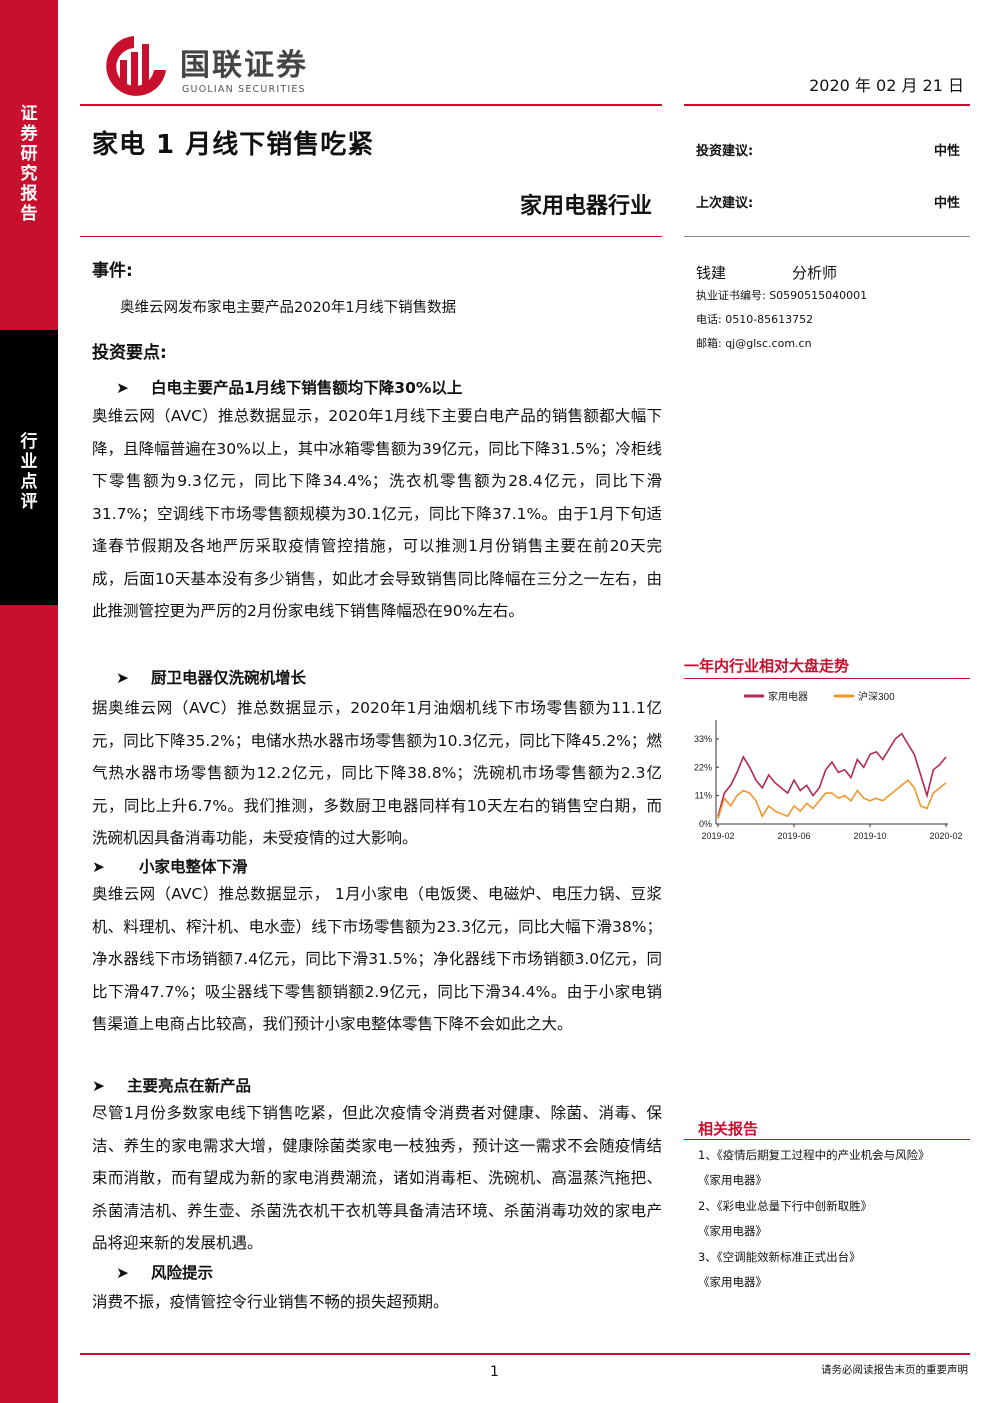 The width and height of the screenshot is (992, 1403). Describe the element at coordinates (828, 149) in the screenshot. I see `rating-current: 投资建议: 中性` at that location.